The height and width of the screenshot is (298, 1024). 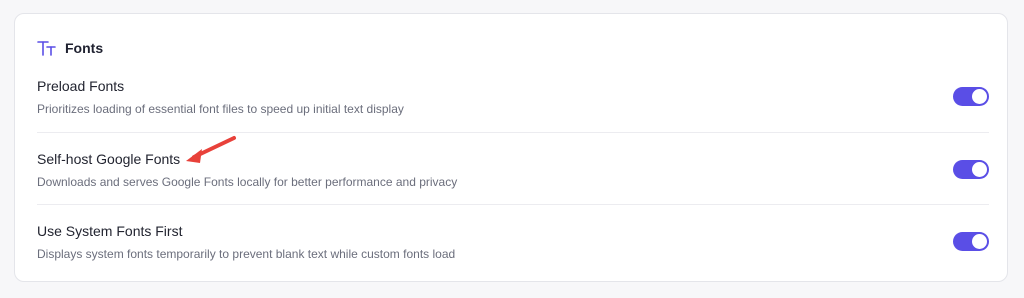 What do you see at coordinates (971, 96) in the screenshot?
I see `preload-fonts-toggle` at bounding box center [971, 96].